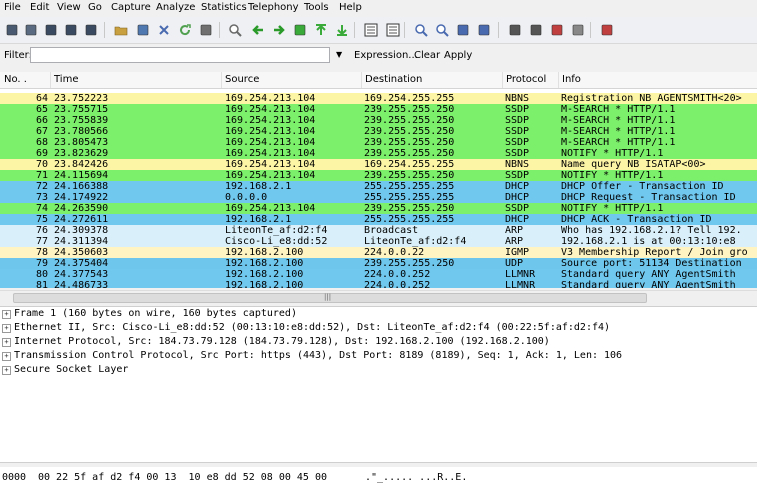  What do you see at coordinates (618, 109) in the screenshot?
I see `packet-info: M-SEARCH * HTTP/1.1` at bounding box center [618, 109].